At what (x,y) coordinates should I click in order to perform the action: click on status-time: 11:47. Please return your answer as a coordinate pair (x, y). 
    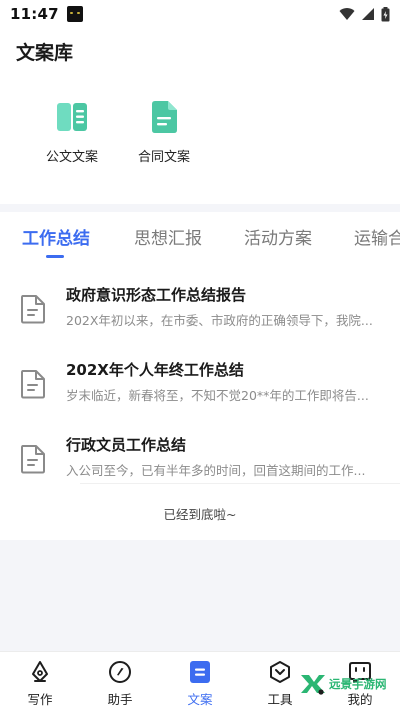
    Looking at the image, I should click on (34, 14).